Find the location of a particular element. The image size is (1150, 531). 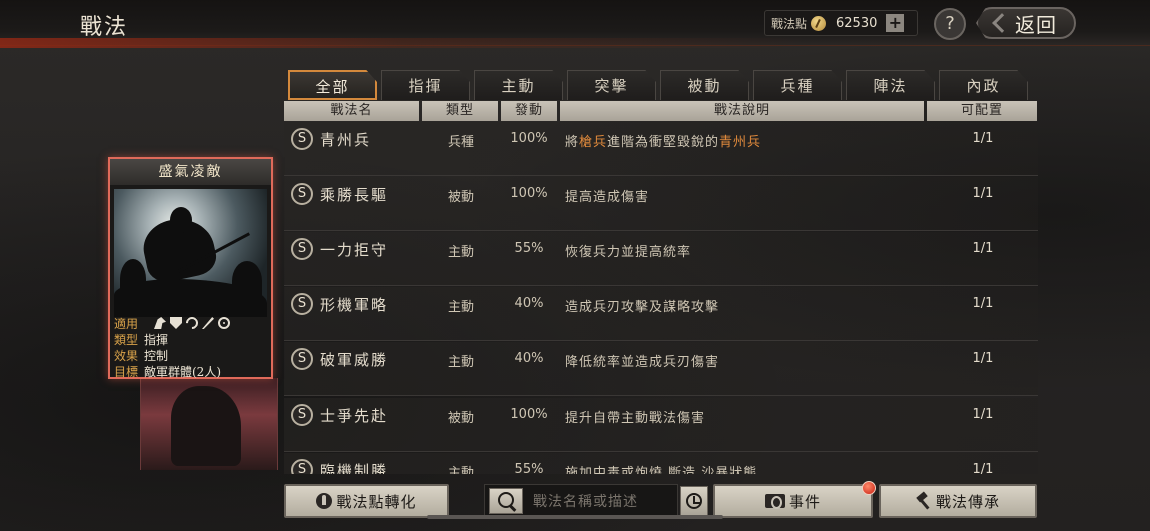

card-effect-value: 控制 is located at coordinates (156, 355).